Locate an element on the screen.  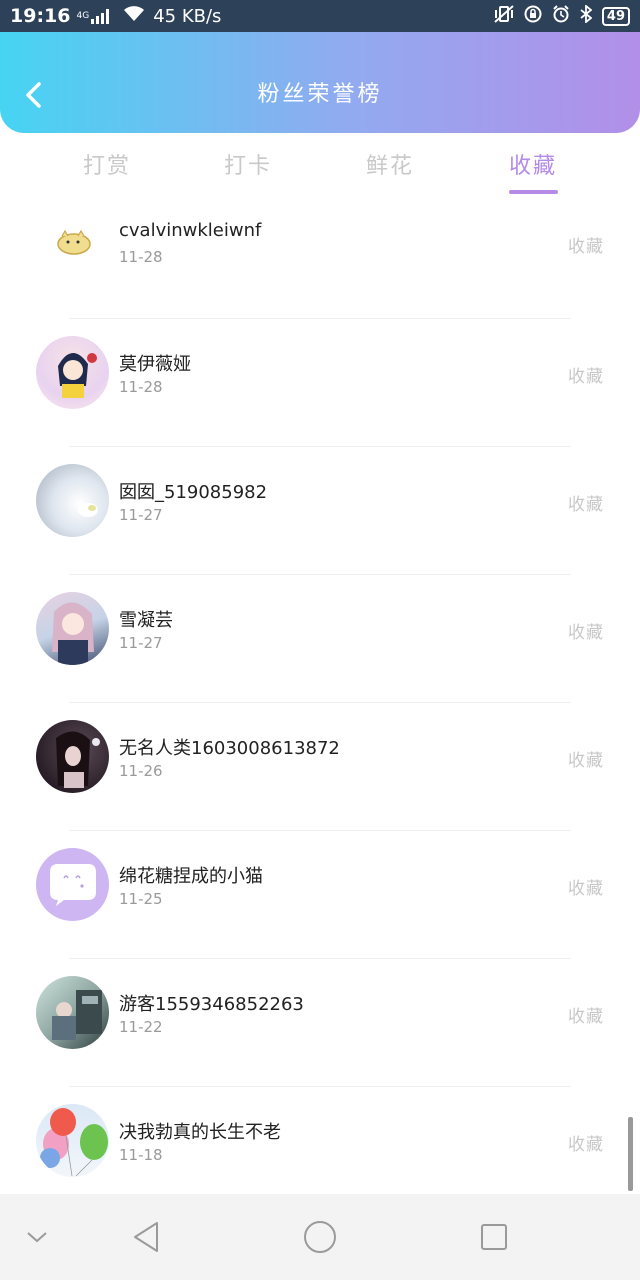
fan-name: 决我勃真的长生不老 is located at coordinates (200, 1132).